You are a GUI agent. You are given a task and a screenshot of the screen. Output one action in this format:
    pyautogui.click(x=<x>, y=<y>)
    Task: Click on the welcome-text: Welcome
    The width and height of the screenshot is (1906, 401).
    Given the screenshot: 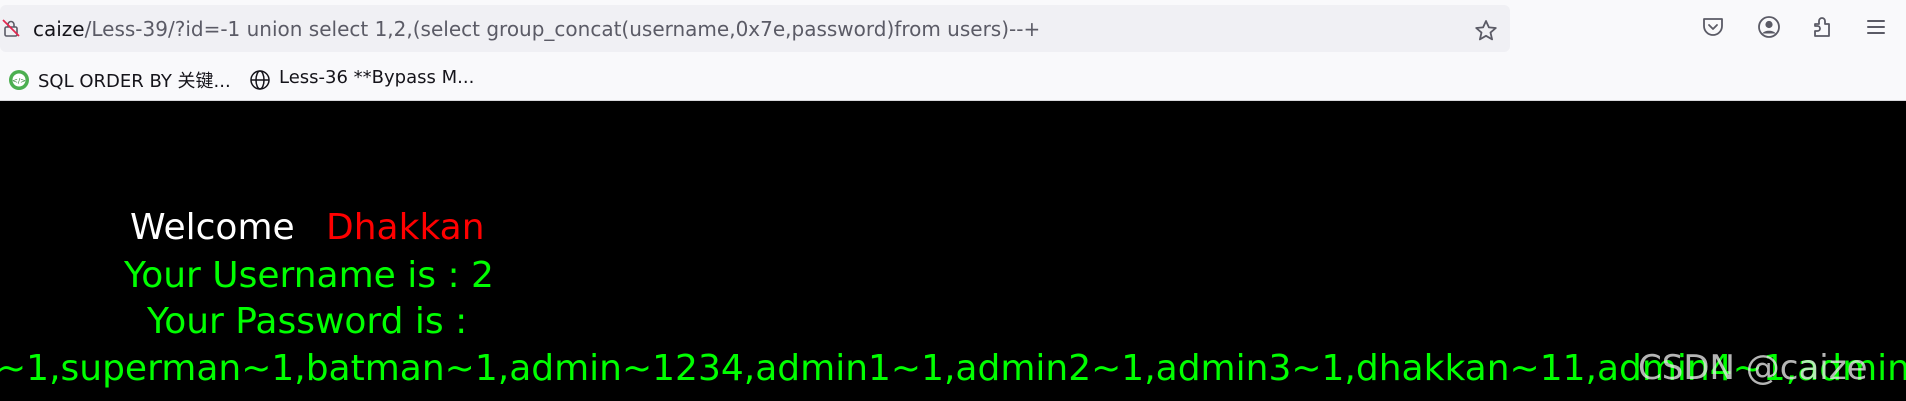 What is the action you would take?
    pyautogui.click(x=212, y=227)
    